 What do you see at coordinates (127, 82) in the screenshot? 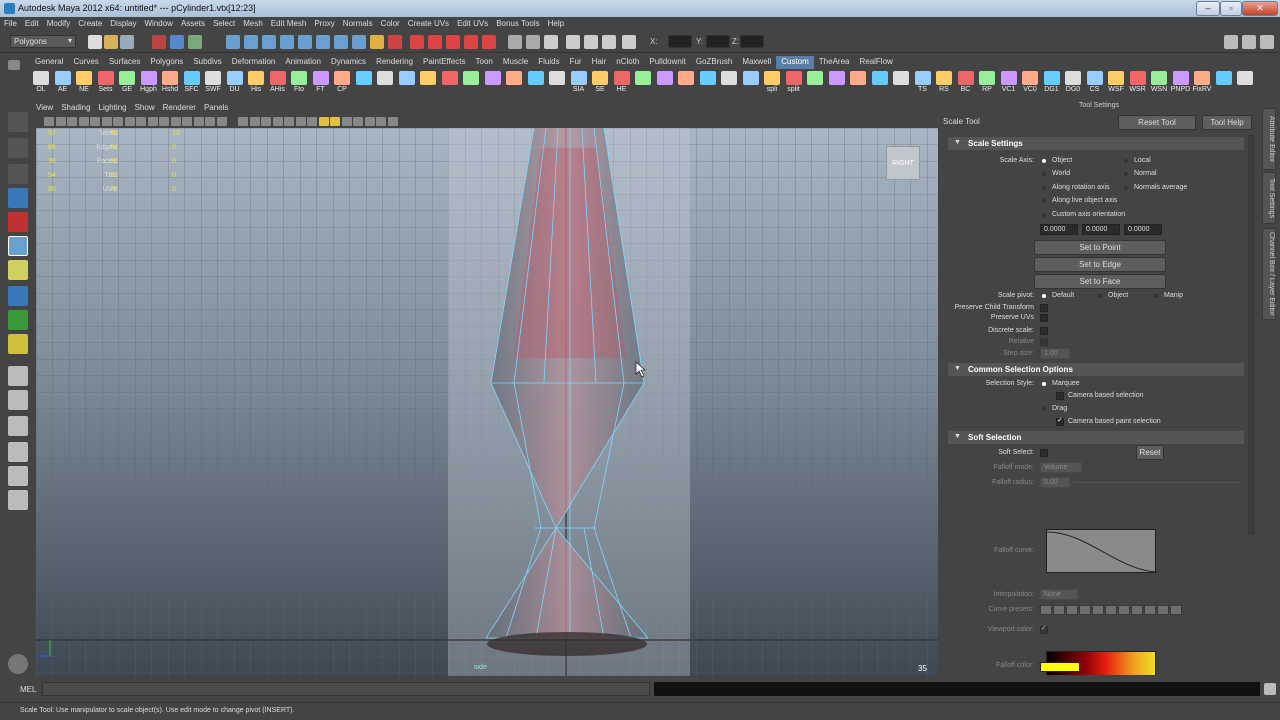
I see `shelf-button-ge: GE` at bounding box center [127, 82].